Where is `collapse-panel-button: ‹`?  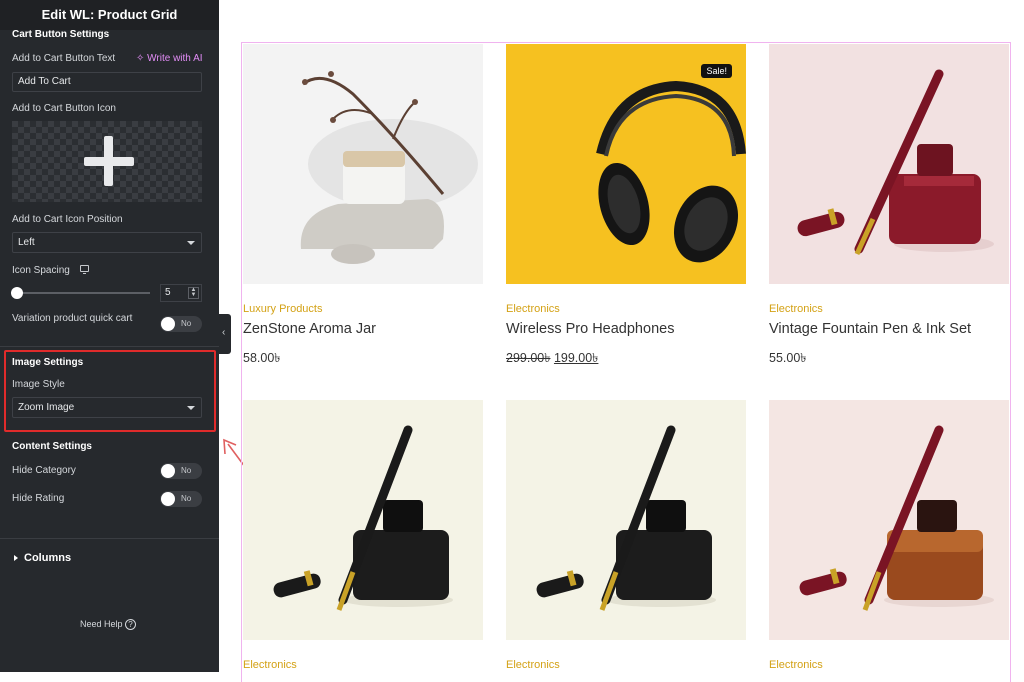 collapse-panel-button: ‹ is located at coordinates (225, 334).